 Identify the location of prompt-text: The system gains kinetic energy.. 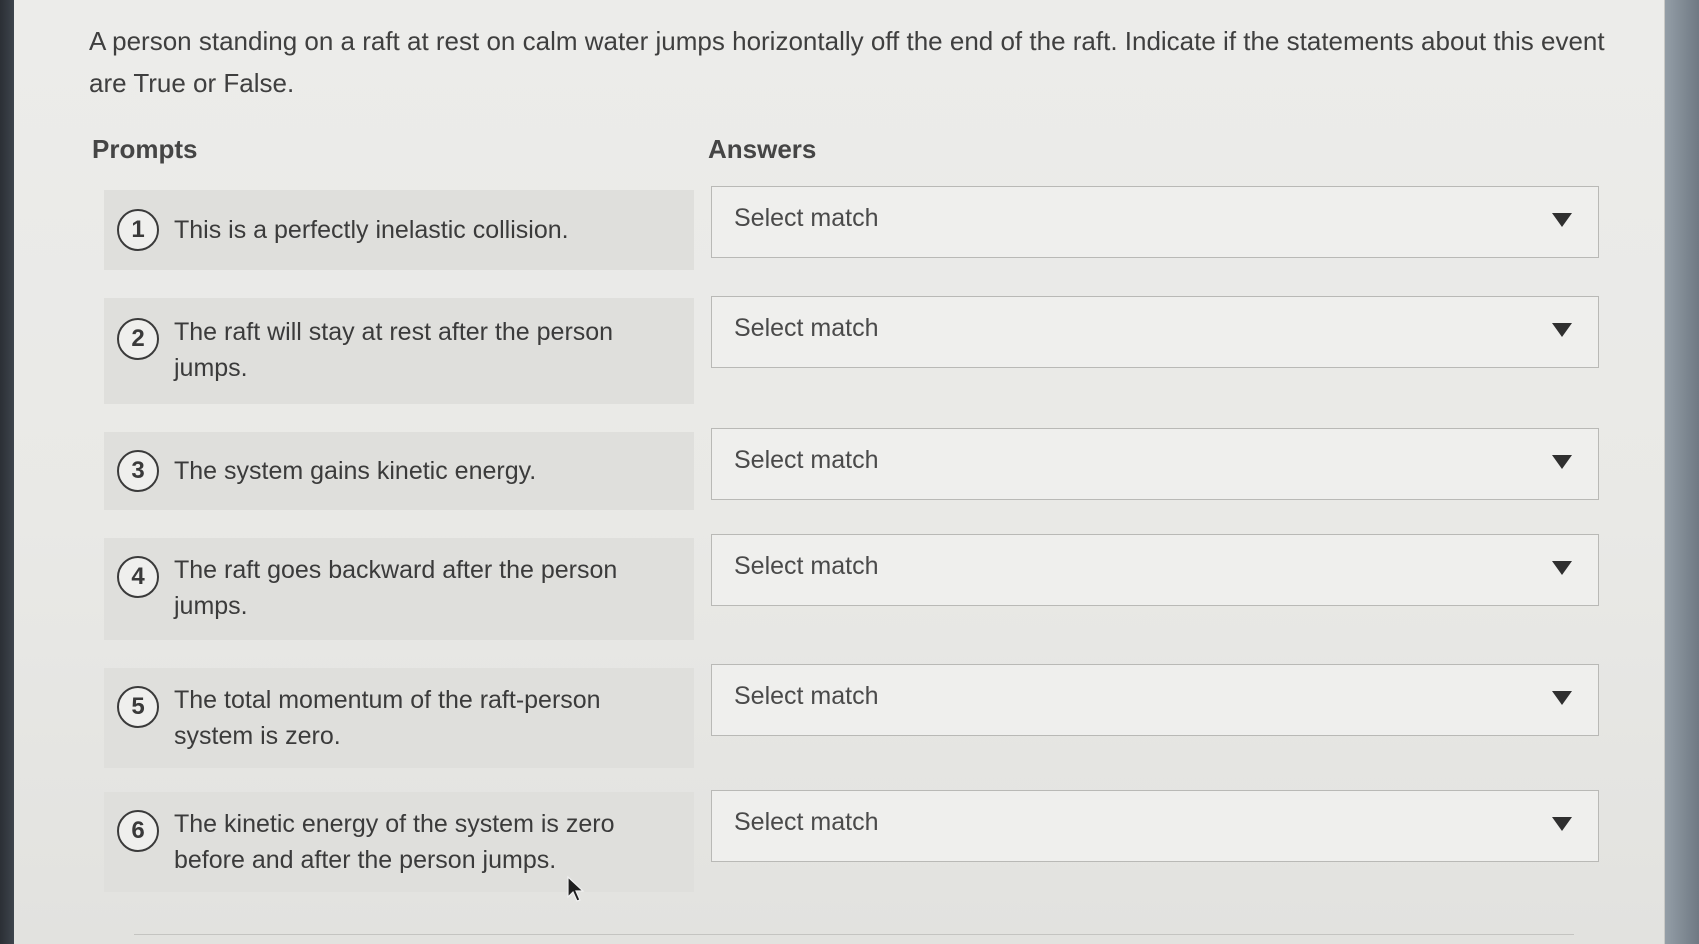
(355, 471).